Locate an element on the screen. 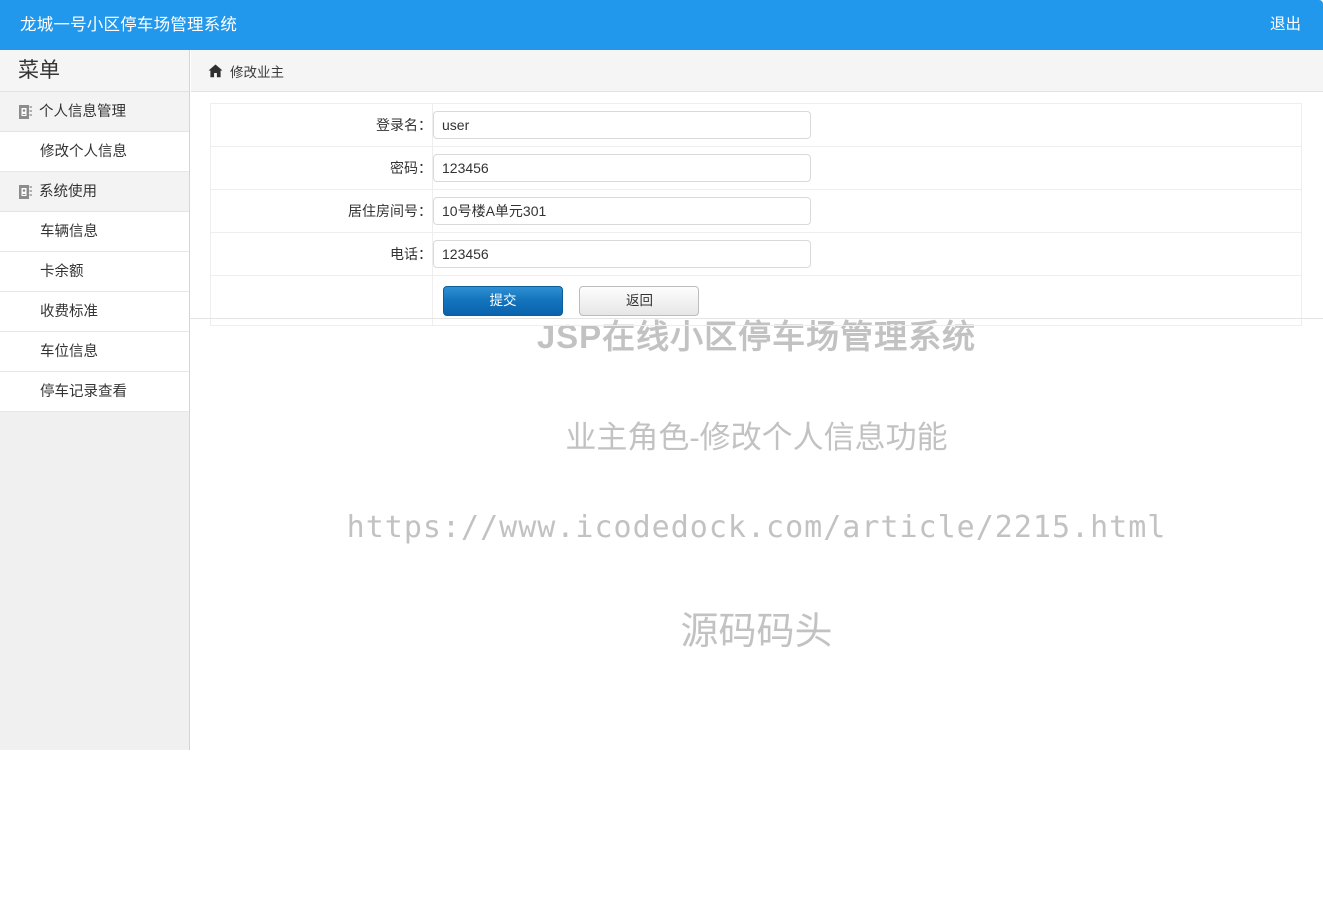 The image size is (1323, 914). table-row: 登录名： is located at coordinates (756, 125).